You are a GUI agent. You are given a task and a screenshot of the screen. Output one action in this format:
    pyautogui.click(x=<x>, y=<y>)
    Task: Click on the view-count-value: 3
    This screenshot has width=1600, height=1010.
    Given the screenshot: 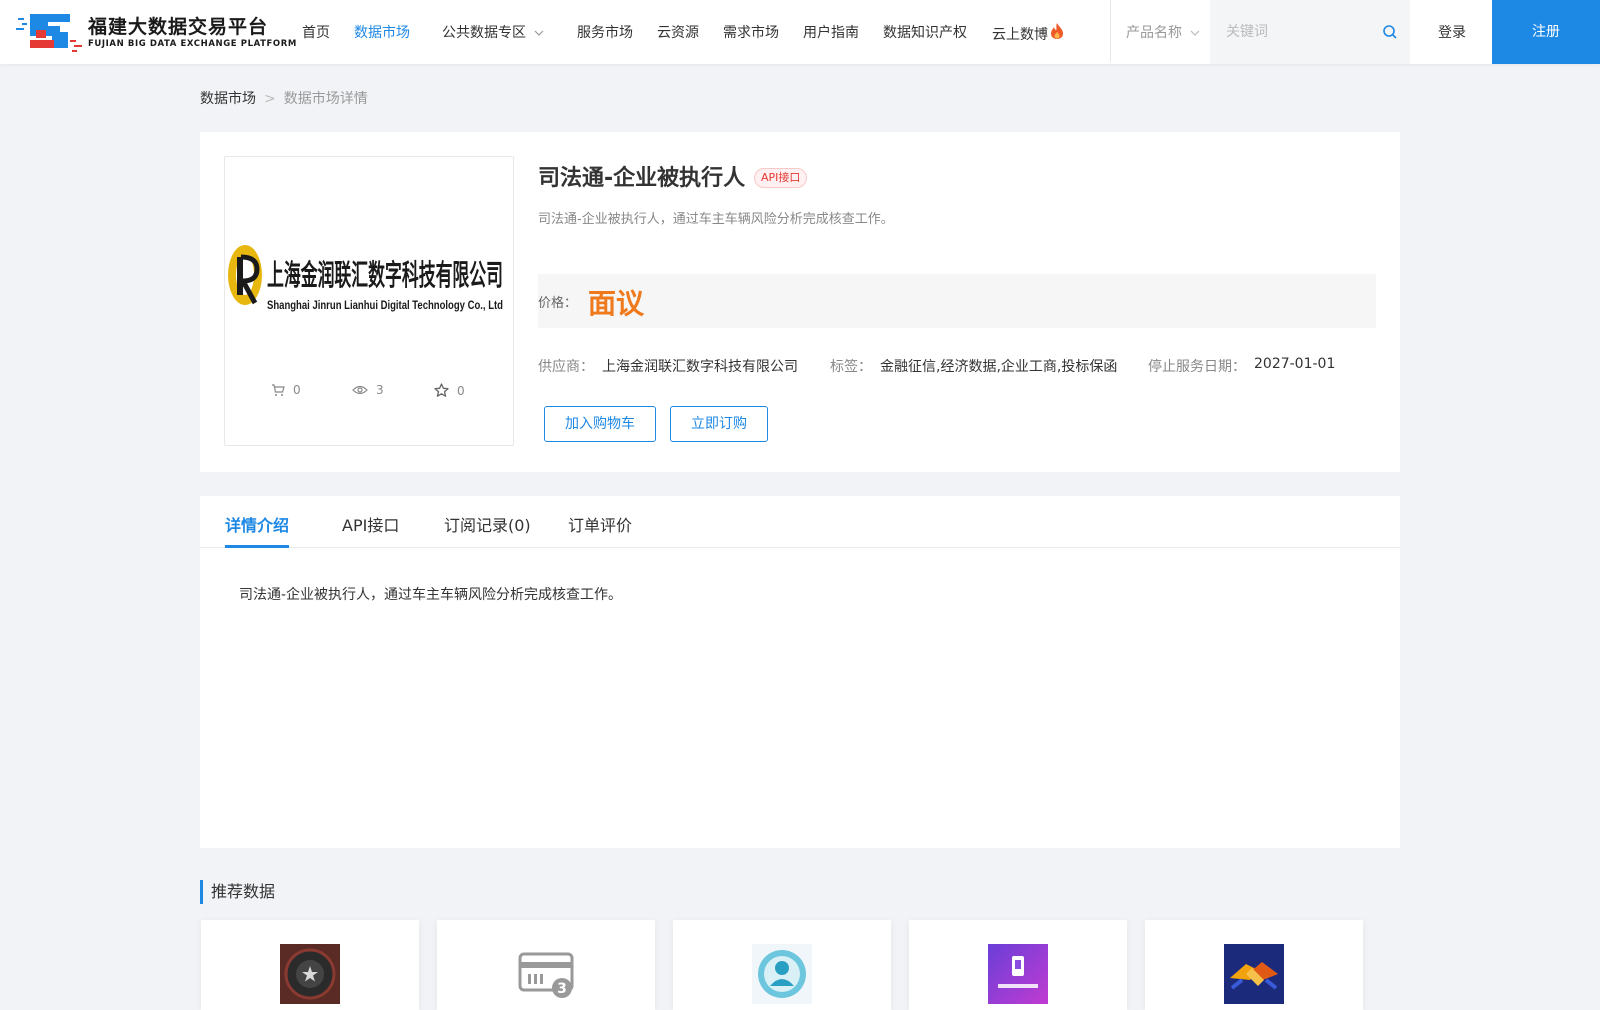 What is the action you would take?
    pyautogui.click(x=380, y=390)
    